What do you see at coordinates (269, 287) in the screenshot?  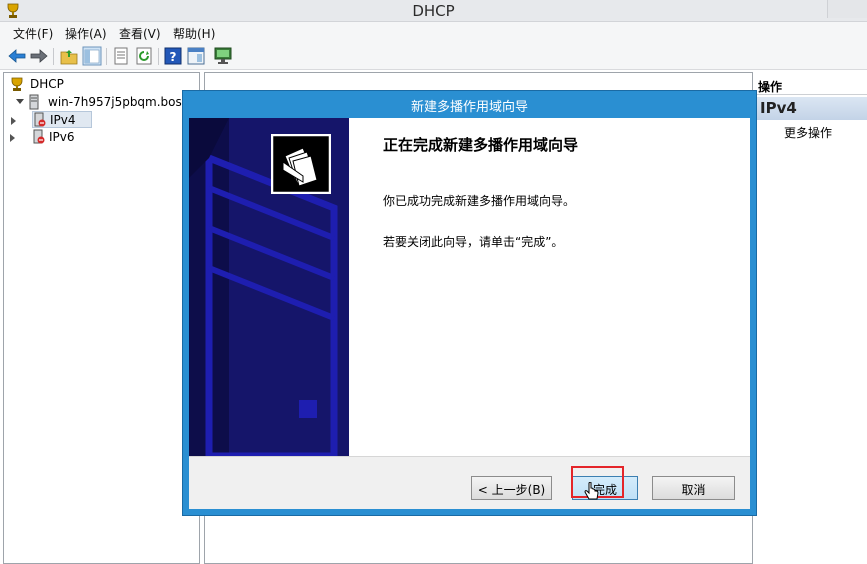 I see `wizard-side-banner` at bounding box center [269, 287].